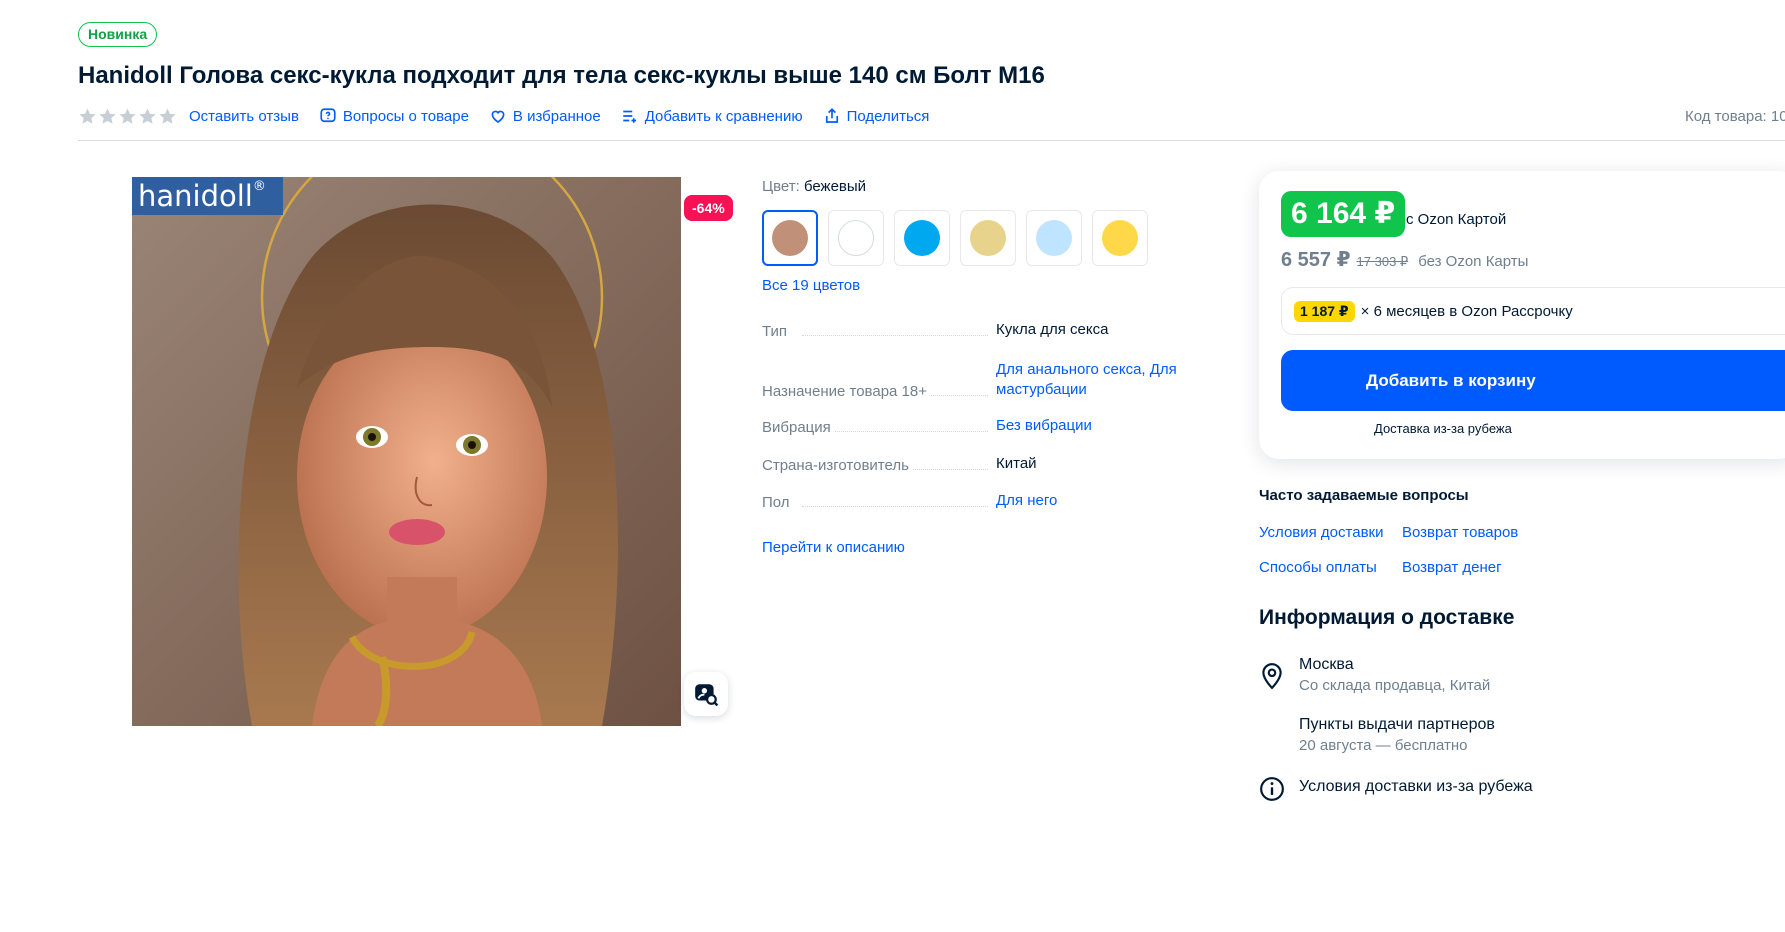  What do you see at coordinates (778, 502) in the screenshot?
I see `spec-key-label: Пол` at bounding box center [778, 502].